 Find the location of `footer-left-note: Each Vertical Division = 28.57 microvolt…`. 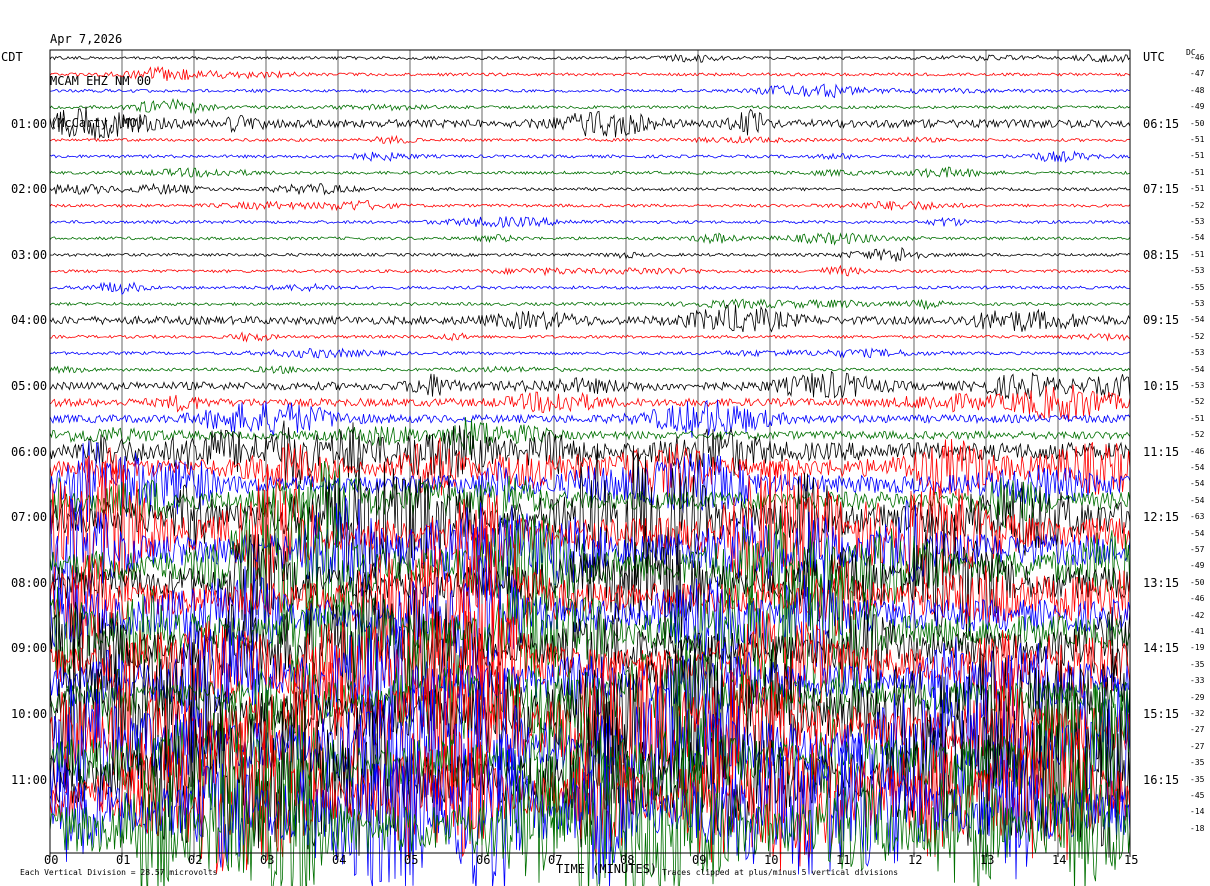

footer-left-note: Each Vertical Division = 28.57 microvolt… is located at coordinates (119, 872).